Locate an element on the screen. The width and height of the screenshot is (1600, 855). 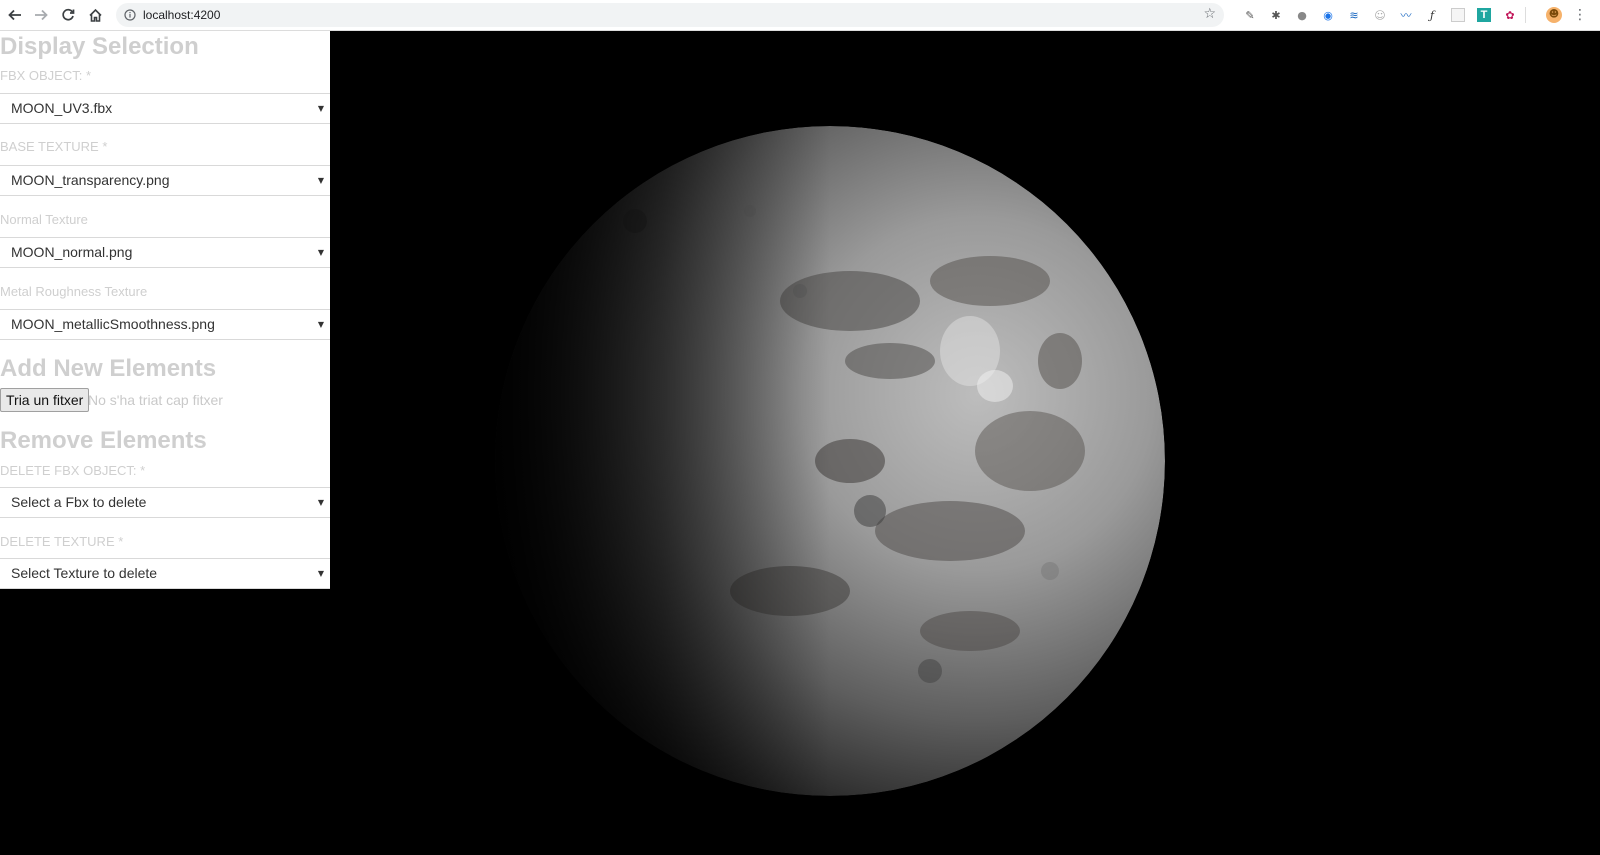
fbx-object-value: MOON_UV3.fbx is located at coordinates (62, 108).